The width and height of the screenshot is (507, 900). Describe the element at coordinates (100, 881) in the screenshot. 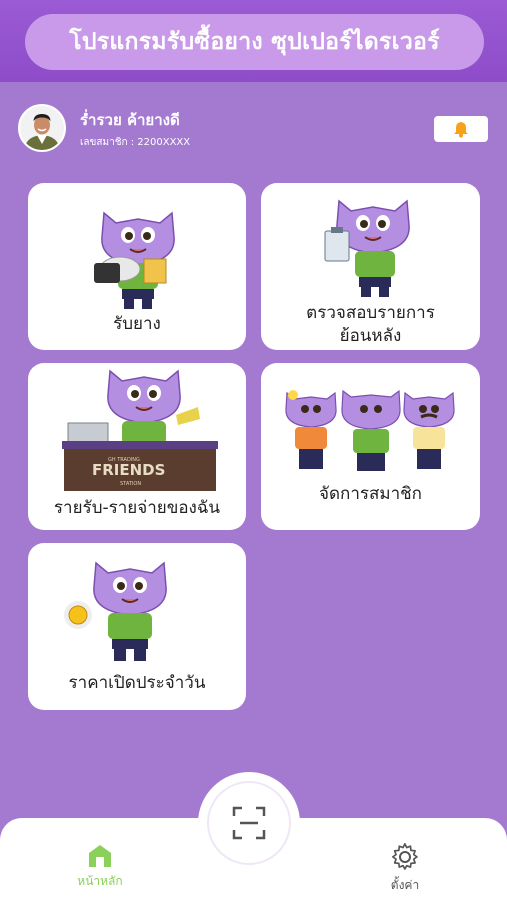

I see `nav-home-label: หน้าหลัก` at that location.